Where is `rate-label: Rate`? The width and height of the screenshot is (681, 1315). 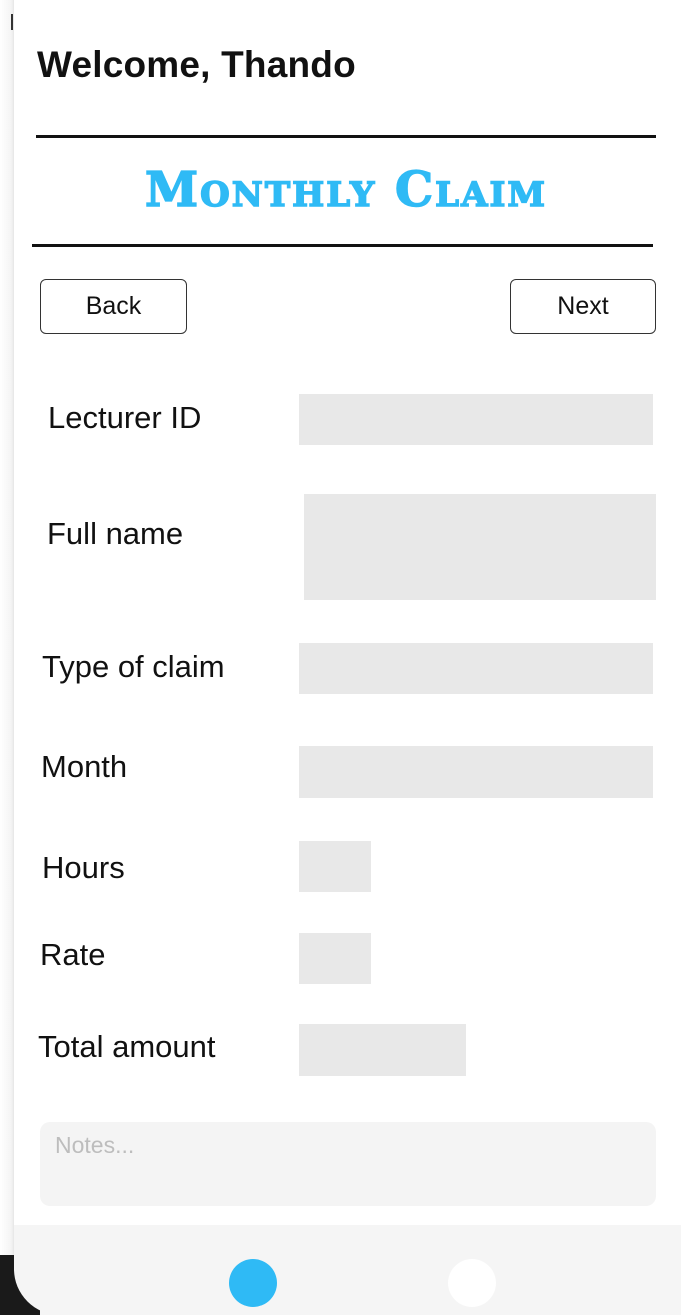
rate-label: Rate is located at coordinates (73, 954).